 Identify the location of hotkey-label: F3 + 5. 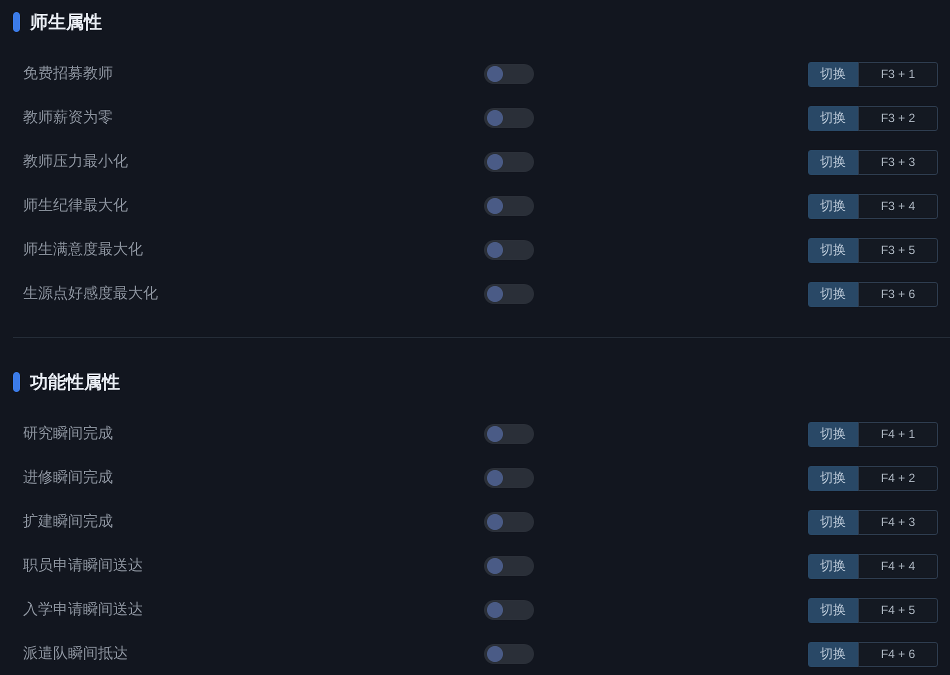
(898, 250).